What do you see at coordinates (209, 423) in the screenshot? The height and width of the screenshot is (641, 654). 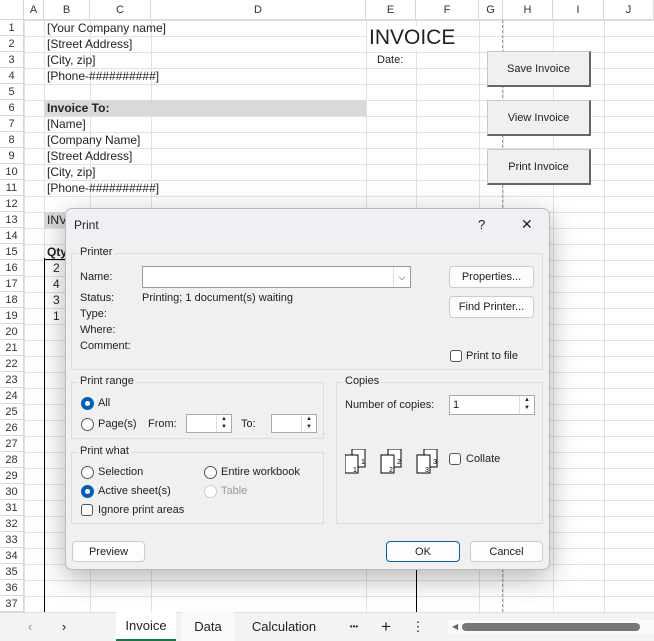 I see `from-spinner: ▲ ▼` at bounding box center [209, 423].